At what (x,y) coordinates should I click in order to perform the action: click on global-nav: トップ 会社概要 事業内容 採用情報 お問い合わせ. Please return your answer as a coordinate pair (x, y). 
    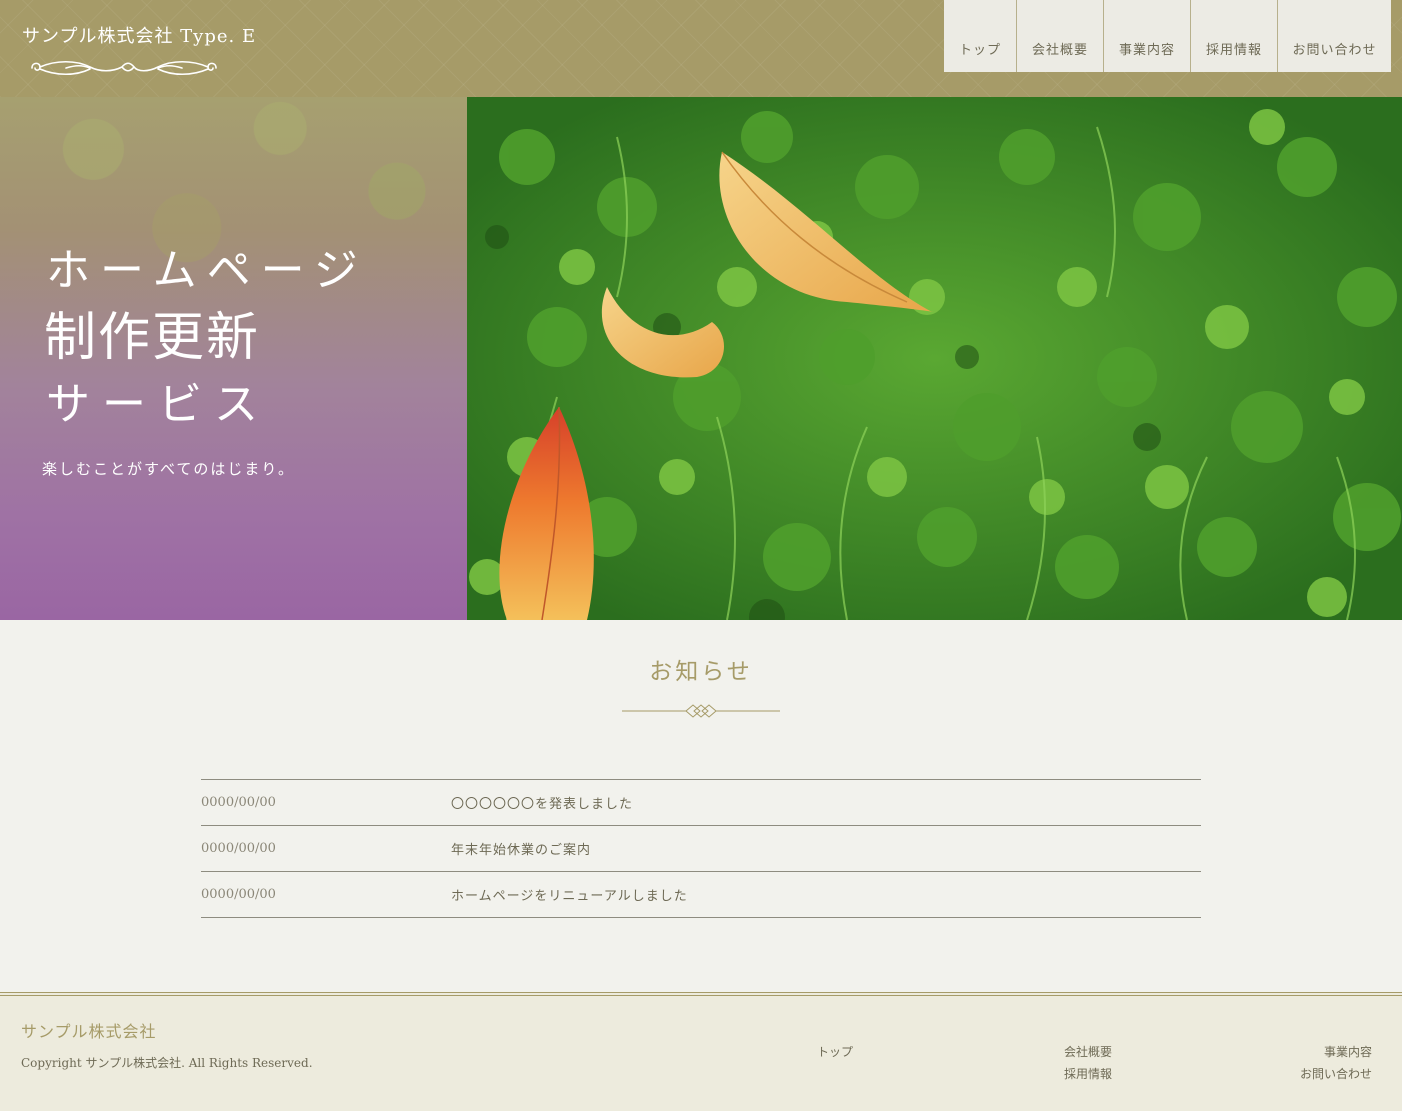
    Looking at the image, I should click on (1167, 36).